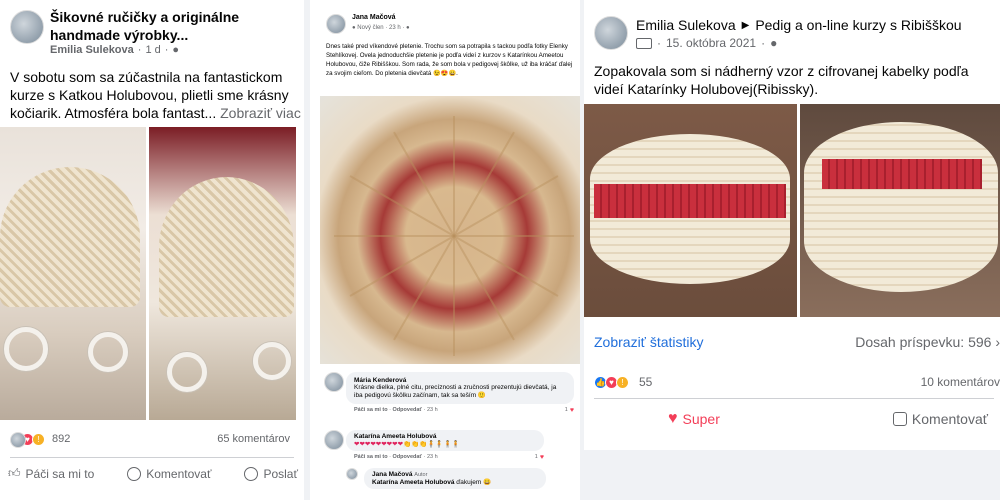 The height and width of the screenshot is (500, 1000). What do you see at coordinates (450, 230) in the screenshot?
I see `post-photo` at bounding box center [450, 230].